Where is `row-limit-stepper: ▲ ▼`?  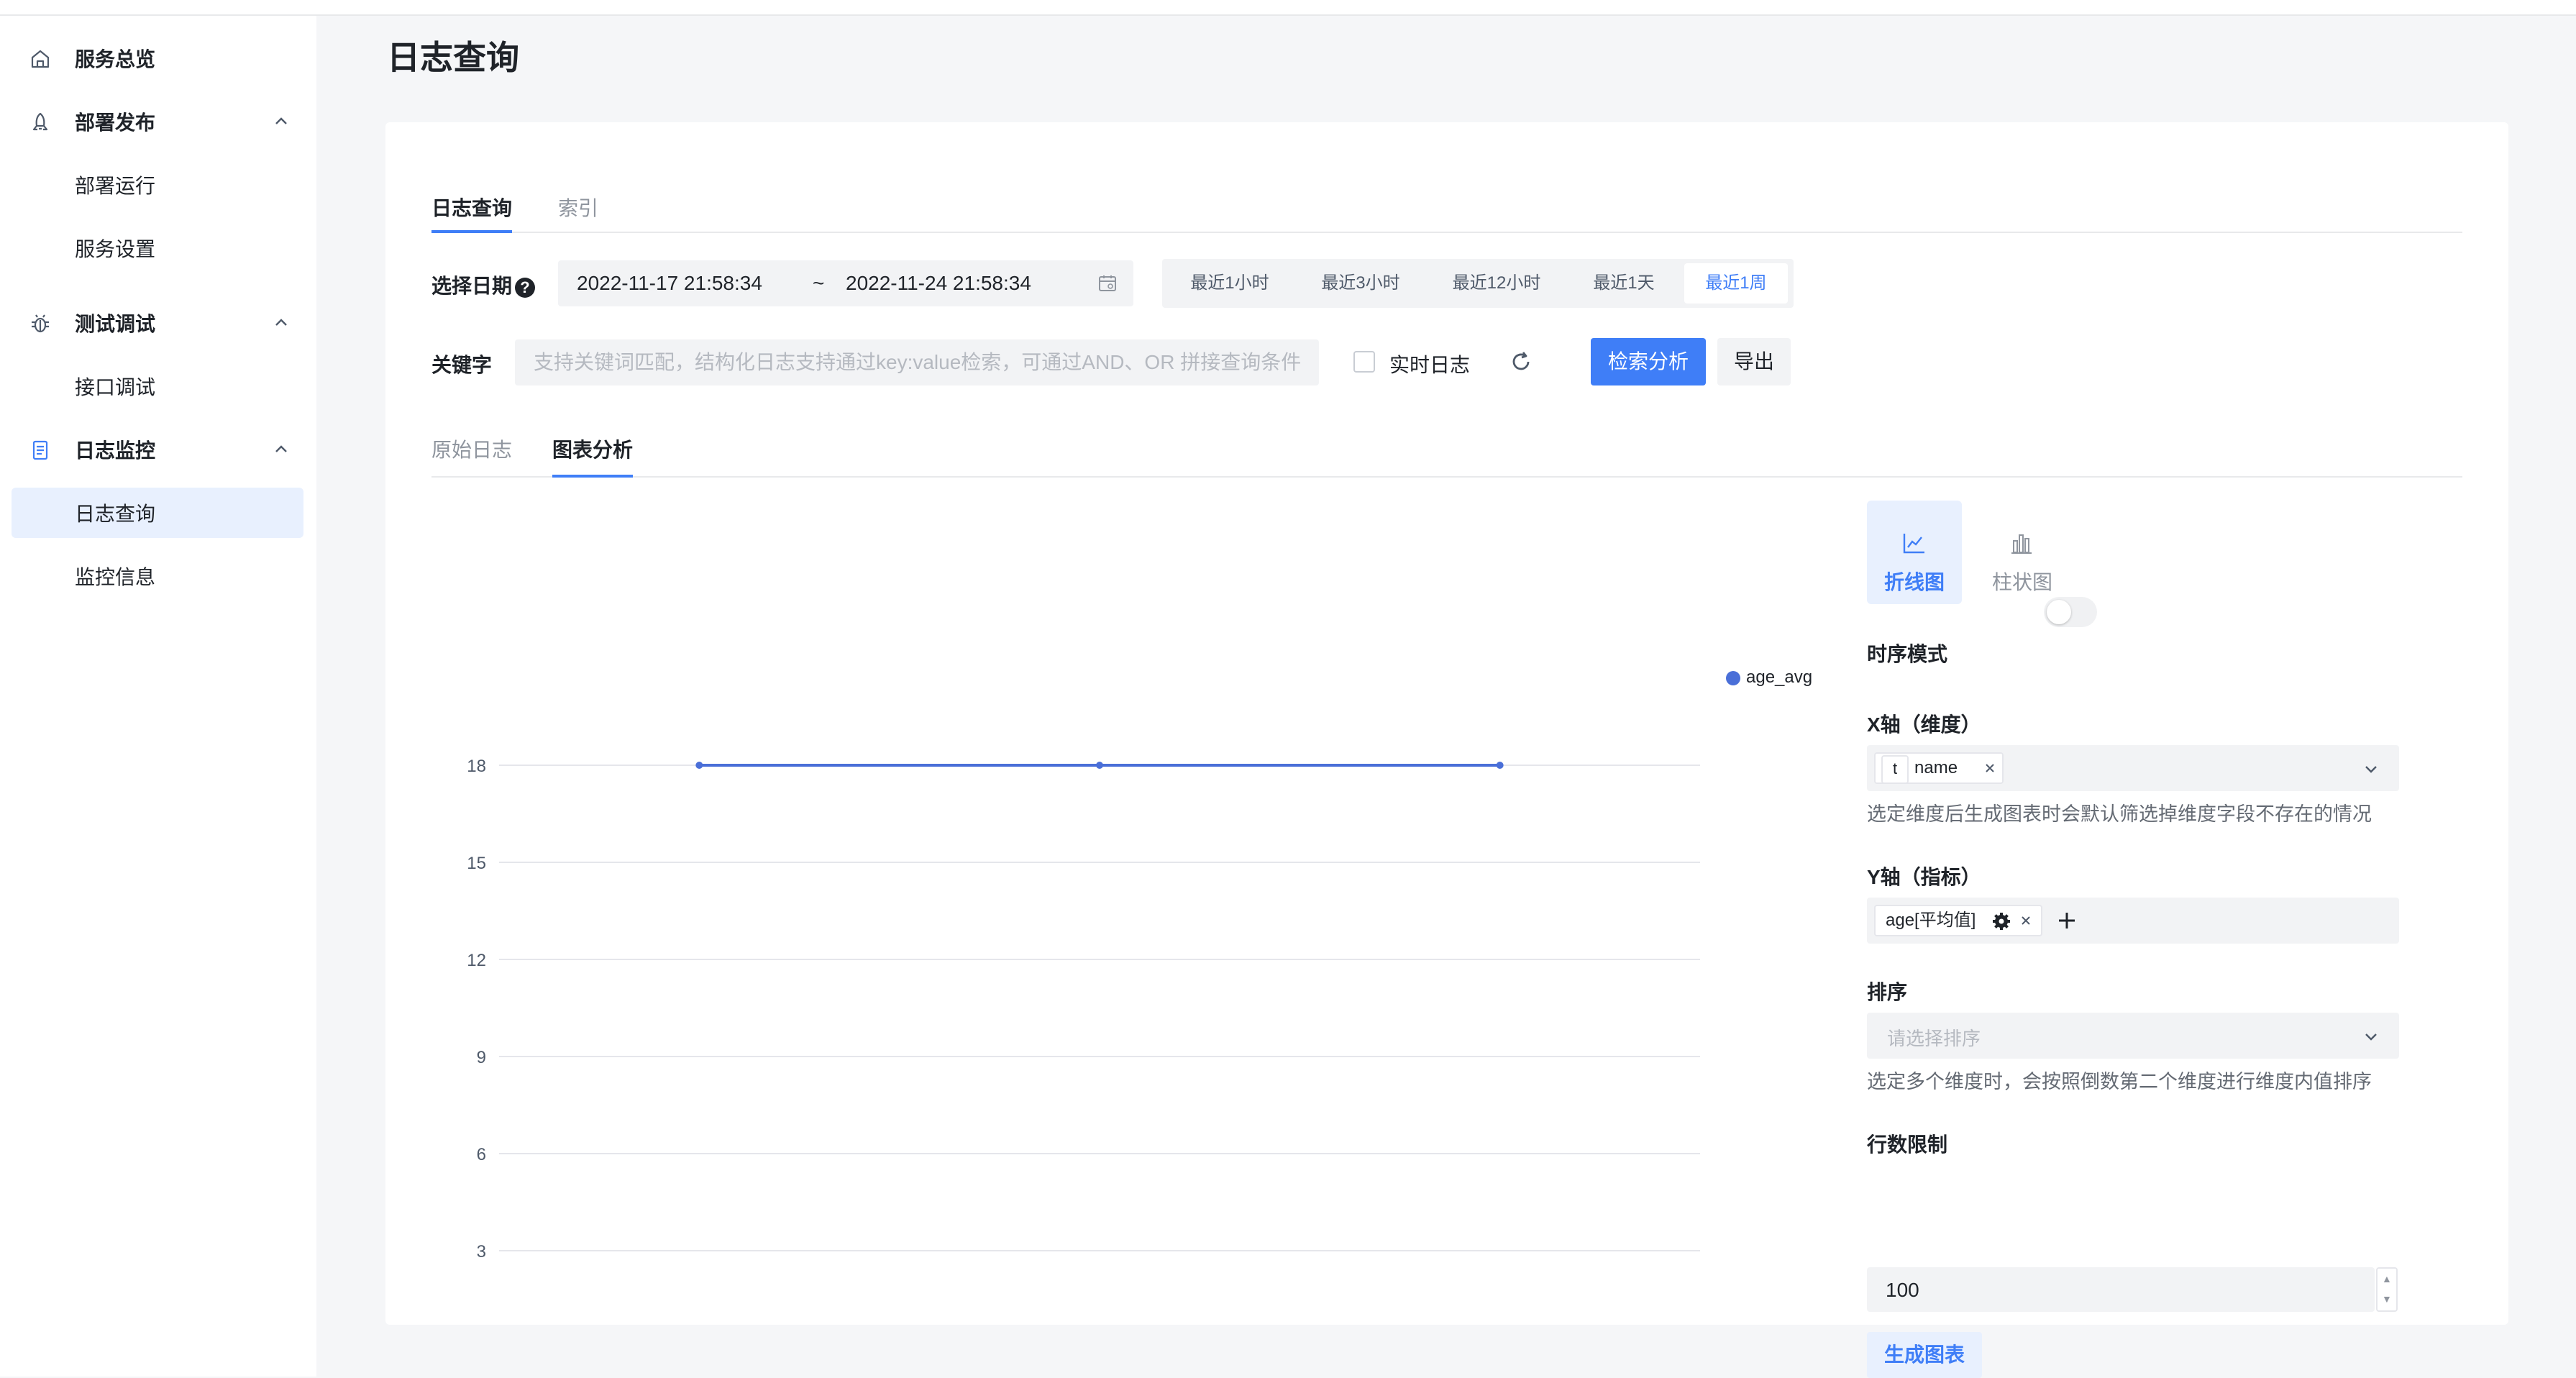
row-limit-stepper: ▲ ▼ is located at coordinates (2387, 1289).